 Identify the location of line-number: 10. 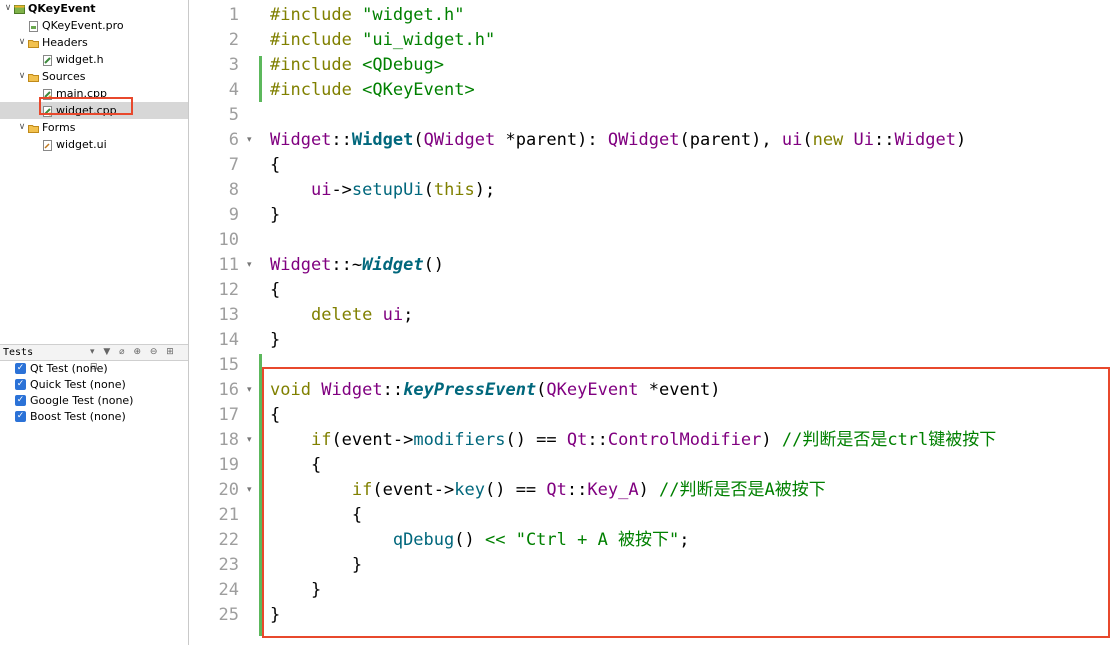
(228, 240).